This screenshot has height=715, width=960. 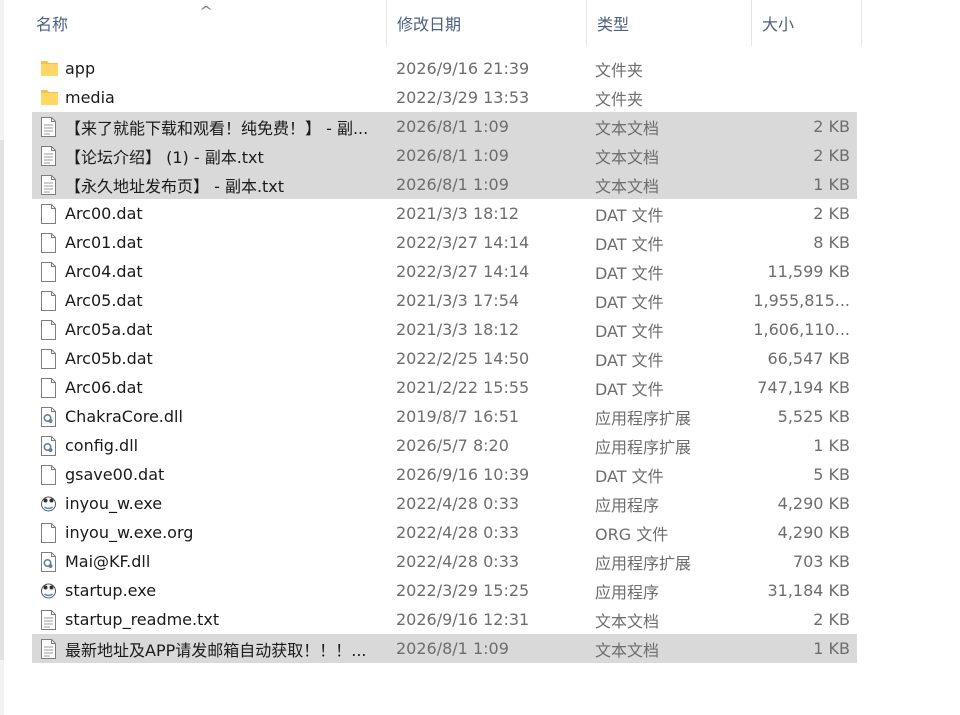 I want to click on file-row: Arc05b.dat 2022/2/25 14:50 DAT 文件 66,547 KB, so click(x=444, y=358).